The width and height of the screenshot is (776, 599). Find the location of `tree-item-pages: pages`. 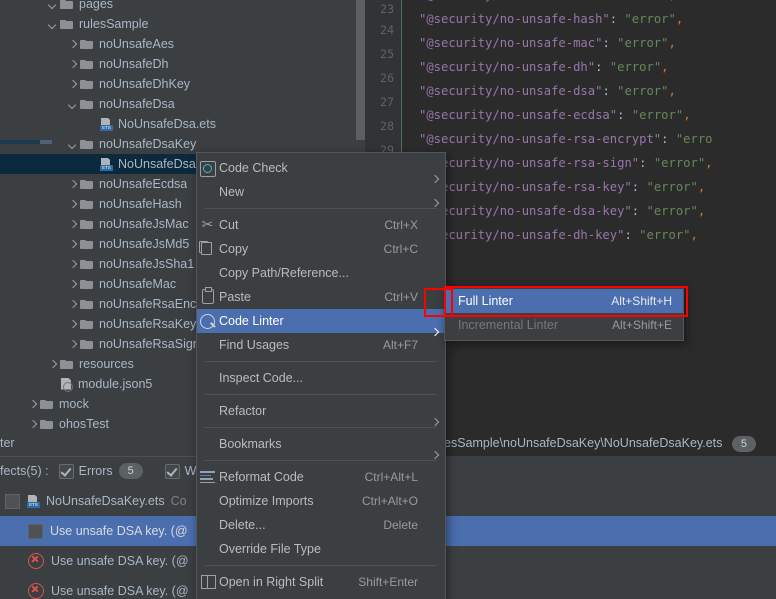

tree-item-pages: pages is located at coordinates (178, 7).